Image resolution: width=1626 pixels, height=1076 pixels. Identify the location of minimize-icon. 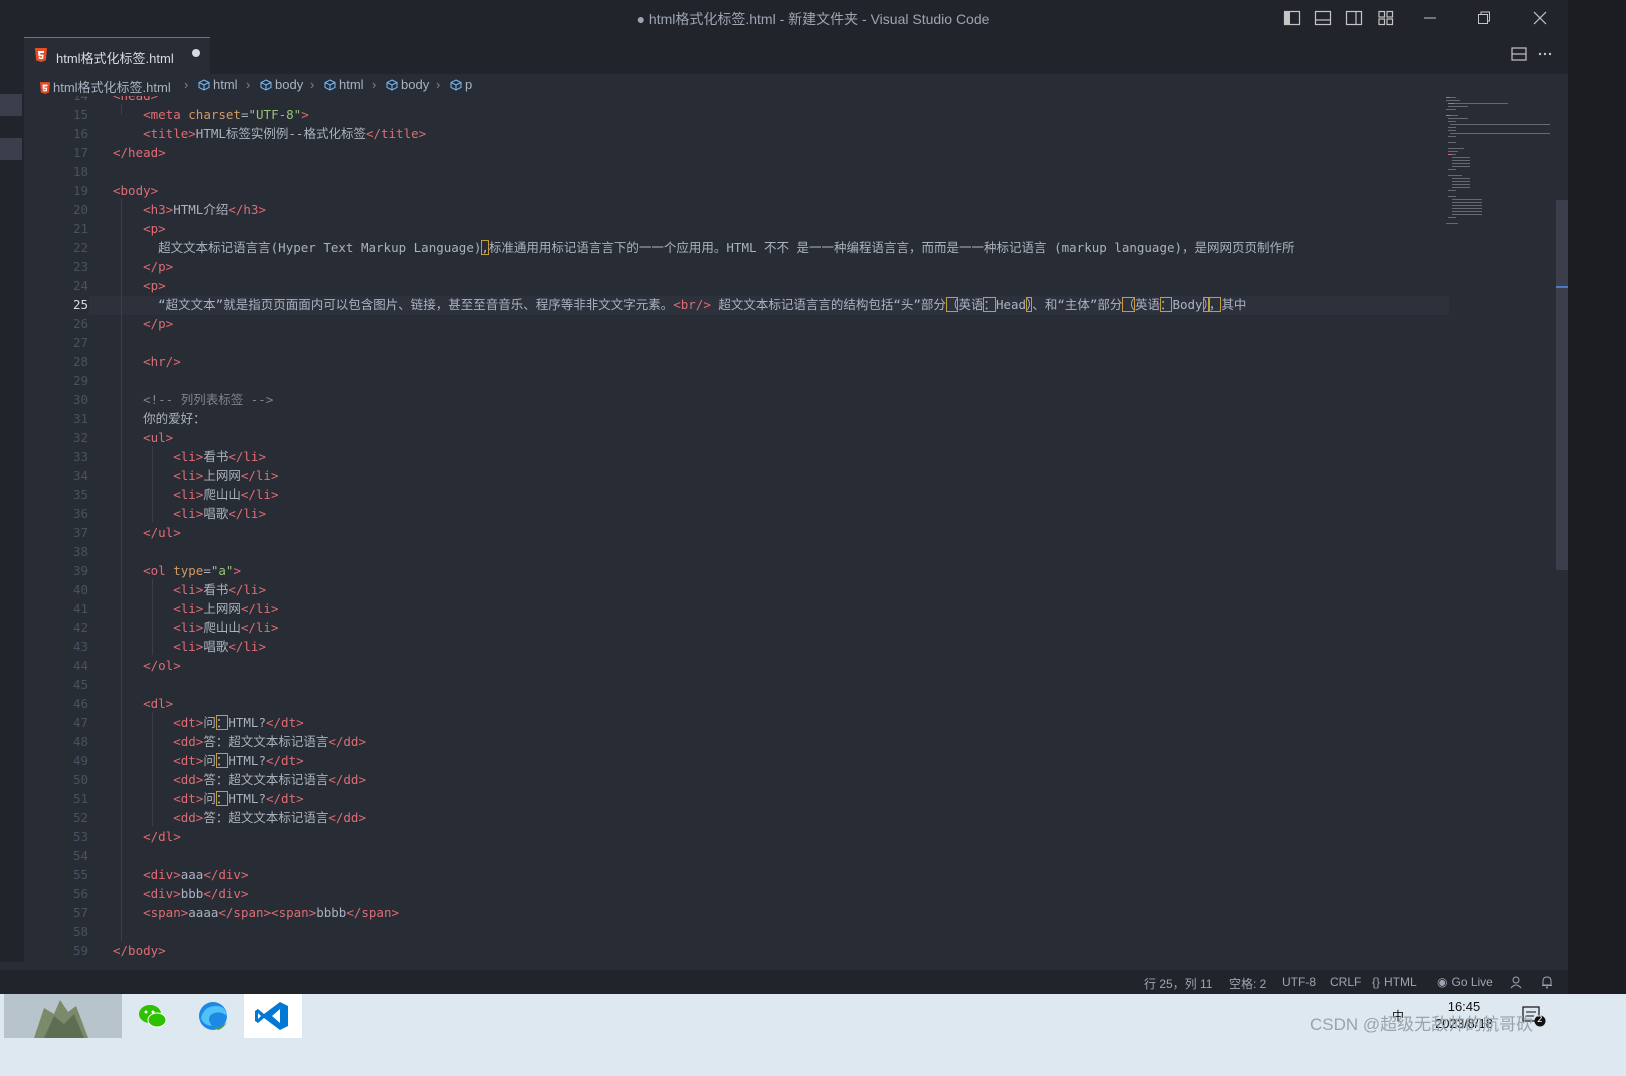
(1430, 18).